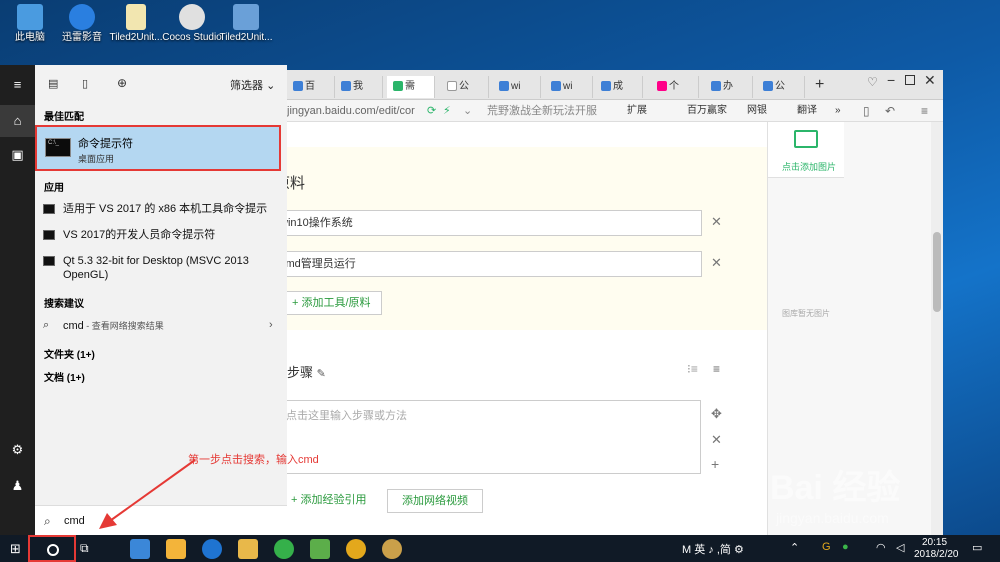  Describe the element at coordinates (17, 485) in the screenshot. I see `feedback-icon: ♟` at that location.